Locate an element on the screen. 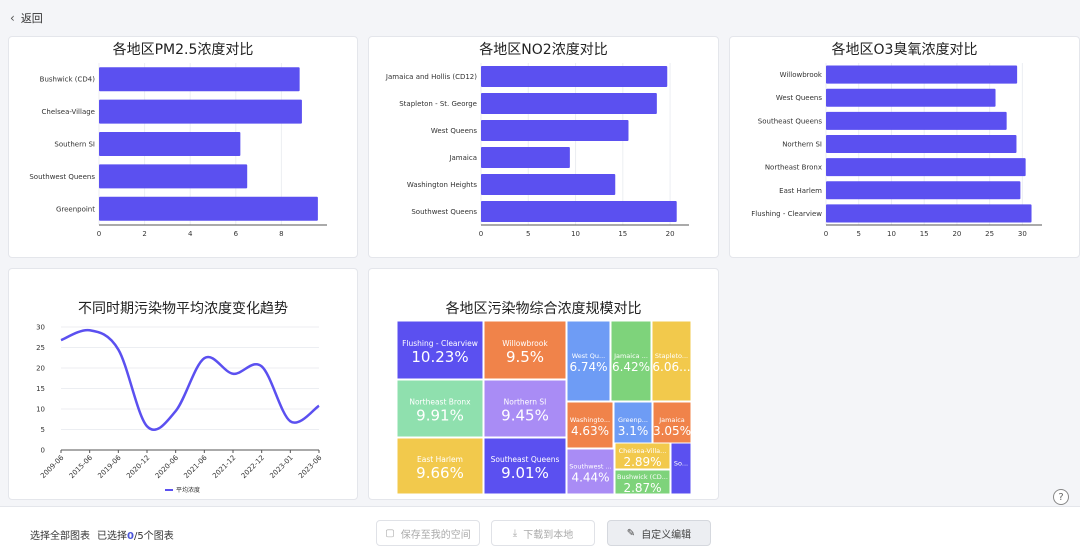 This screenshot has height=554, width=1080. select-all-label: 选择全部图表 is located at coordinates (60, 534).